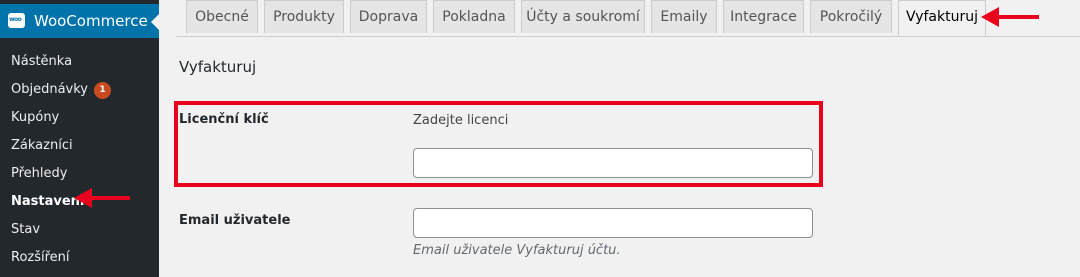 The height and width of the screenshot is (277, 1080). Describe the element at coordinates (16, 20) in the screenshot. I see `woocommerce-logo-icon: woo` at that location.